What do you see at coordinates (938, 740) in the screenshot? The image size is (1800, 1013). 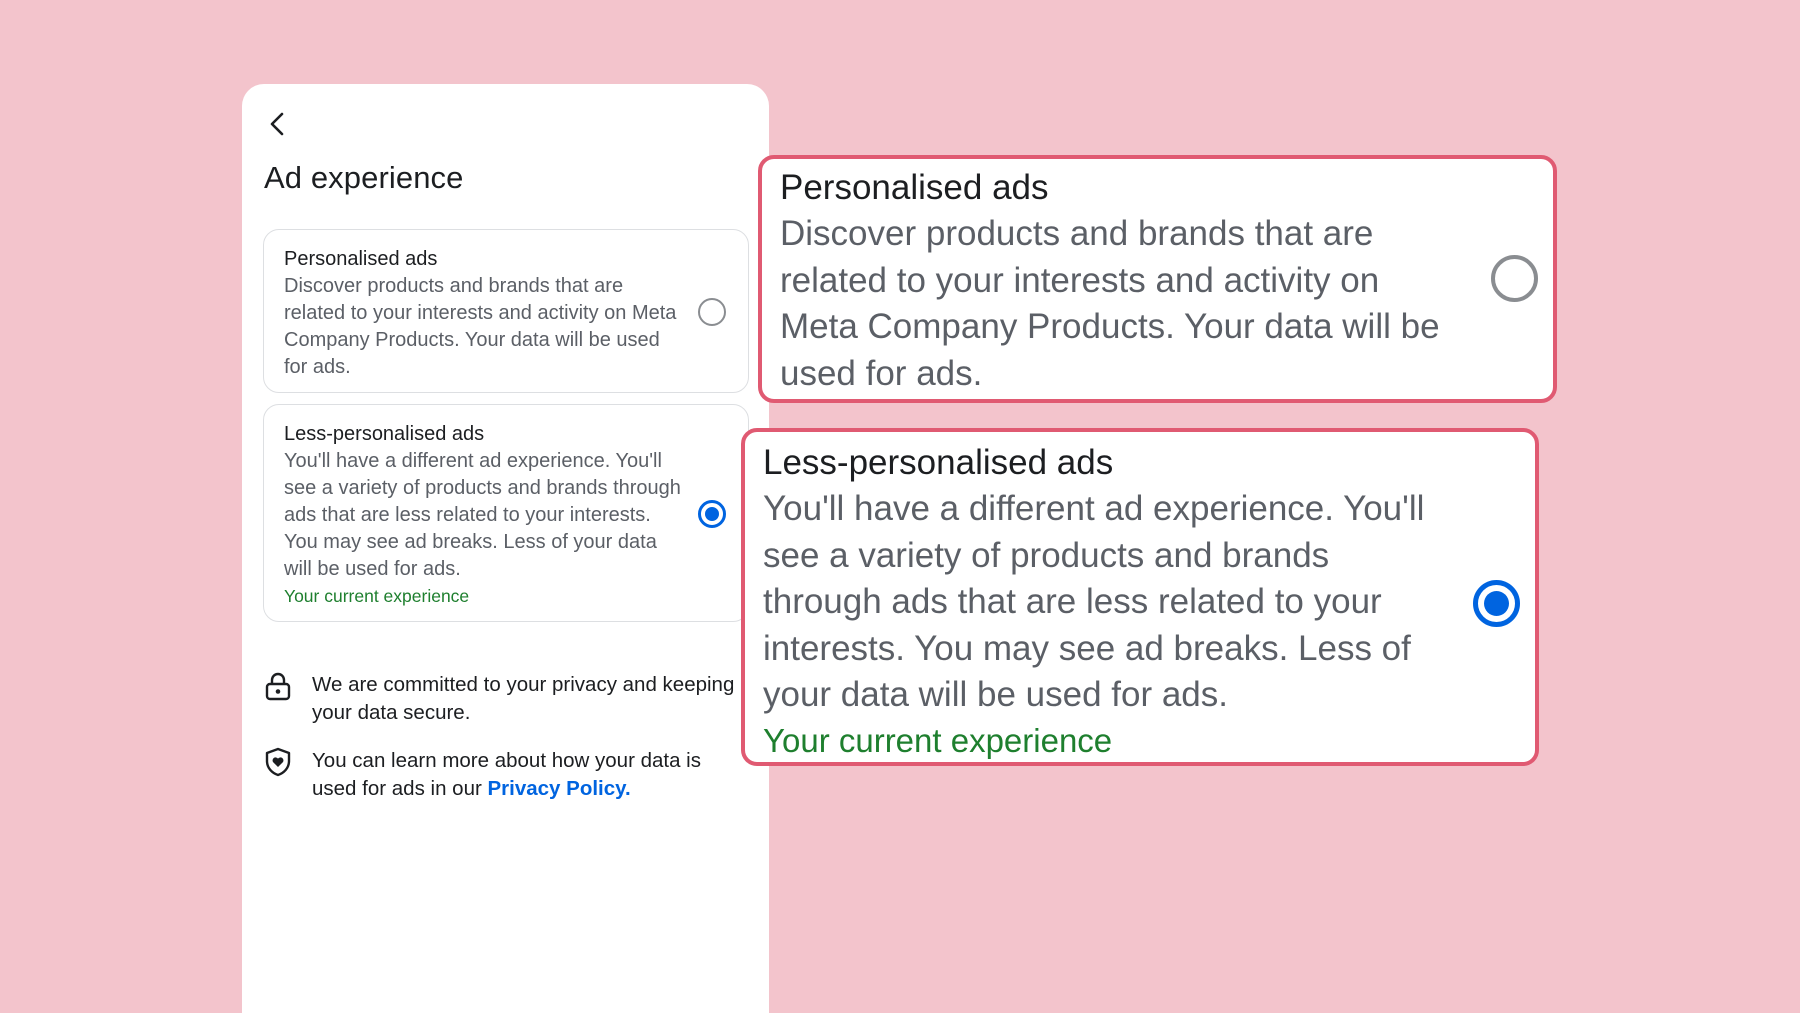 I see `zoom-current-experience-label: Your current experience` at bounding box center [938, 740].